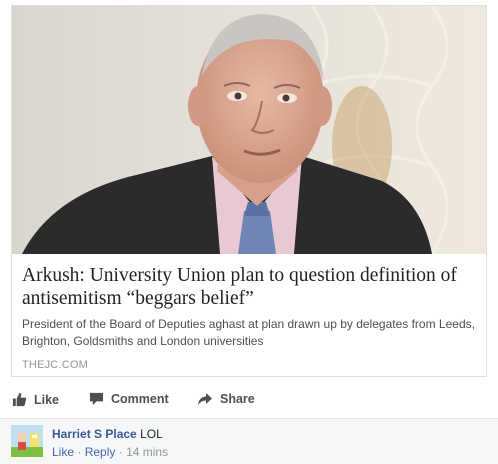  I want to click on comment-meta: Like · Reply · 14 mins, so click(110, 452).